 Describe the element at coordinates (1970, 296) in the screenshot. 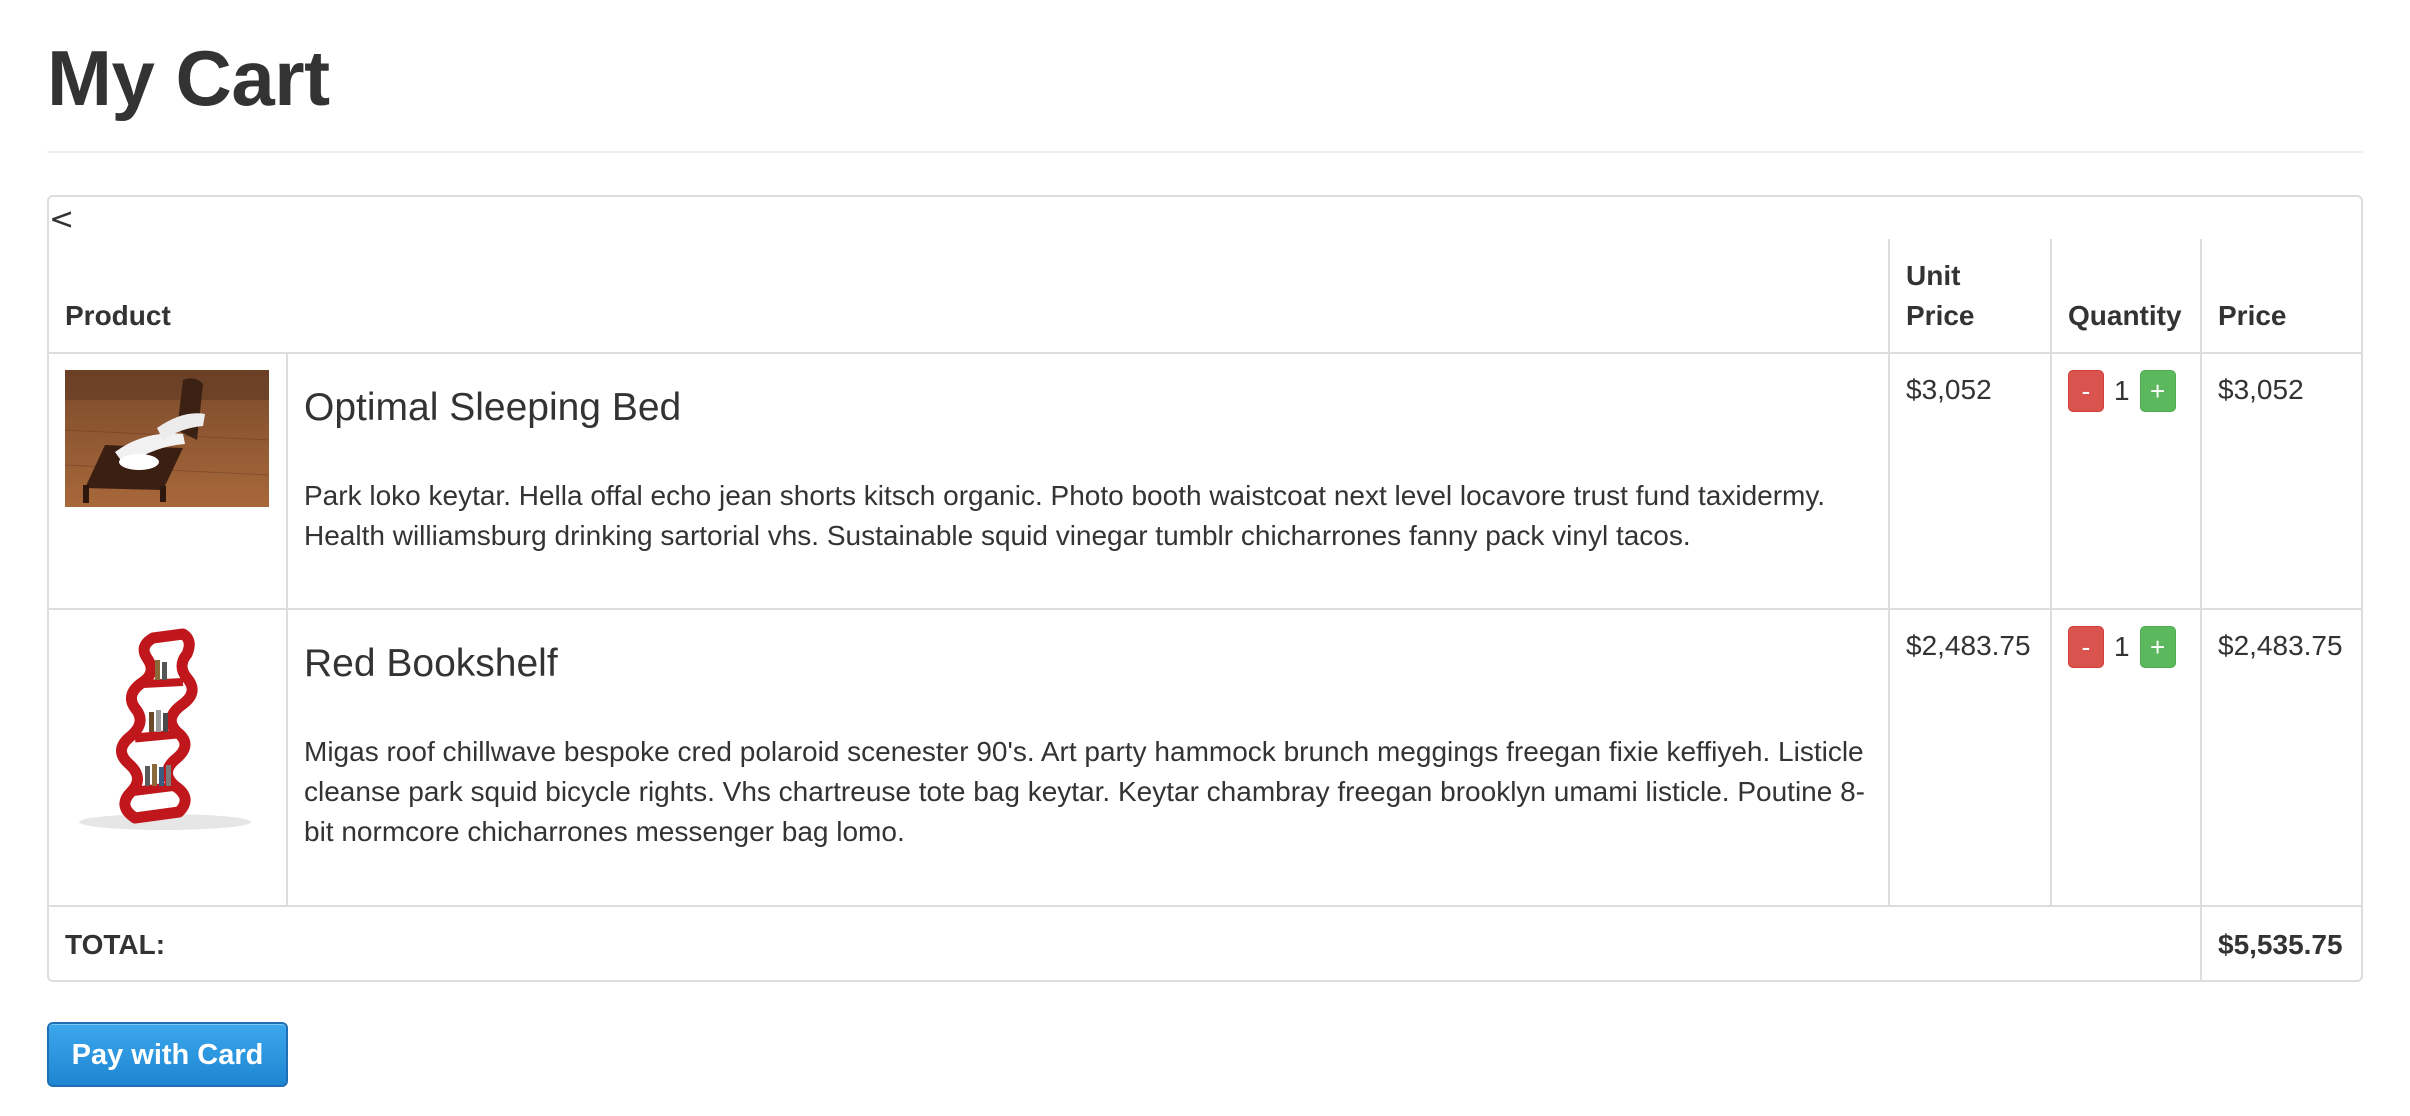

I see `header-unit-price: Unit Price` at that location.